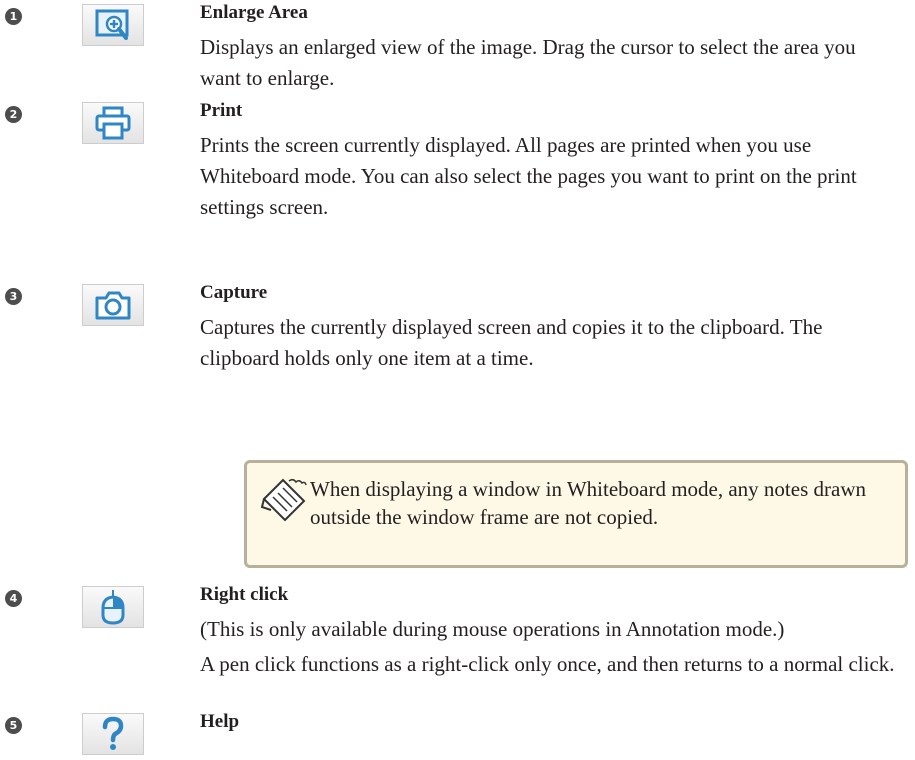 The image size is (915, 760). I want to click on note-pencil-icon, so click(284, 500).